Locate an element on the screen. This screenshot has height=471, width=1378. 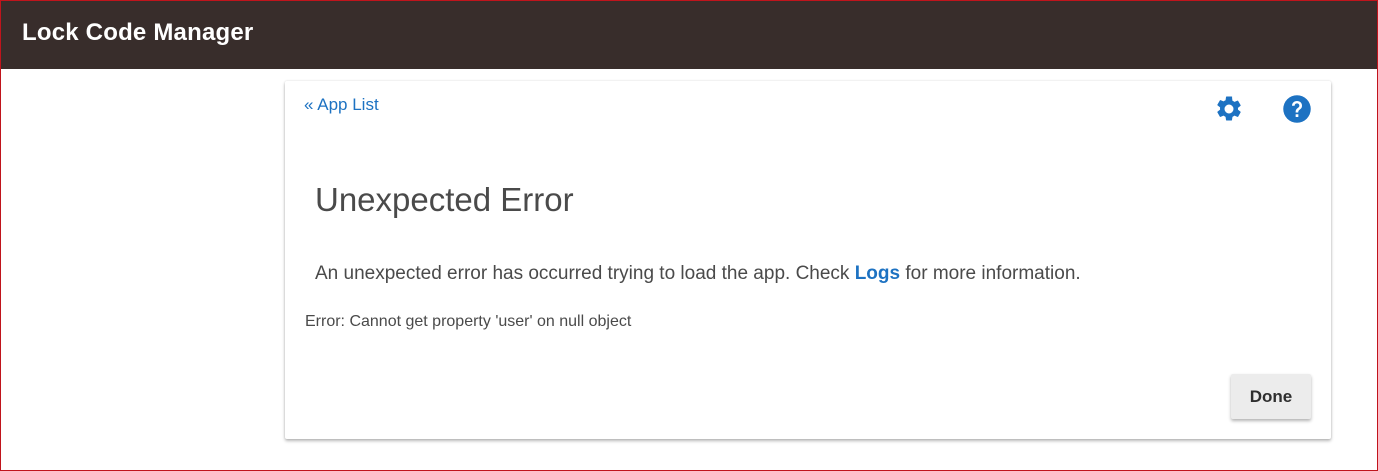
done-button: Done is located at coordinates (1271, 396).